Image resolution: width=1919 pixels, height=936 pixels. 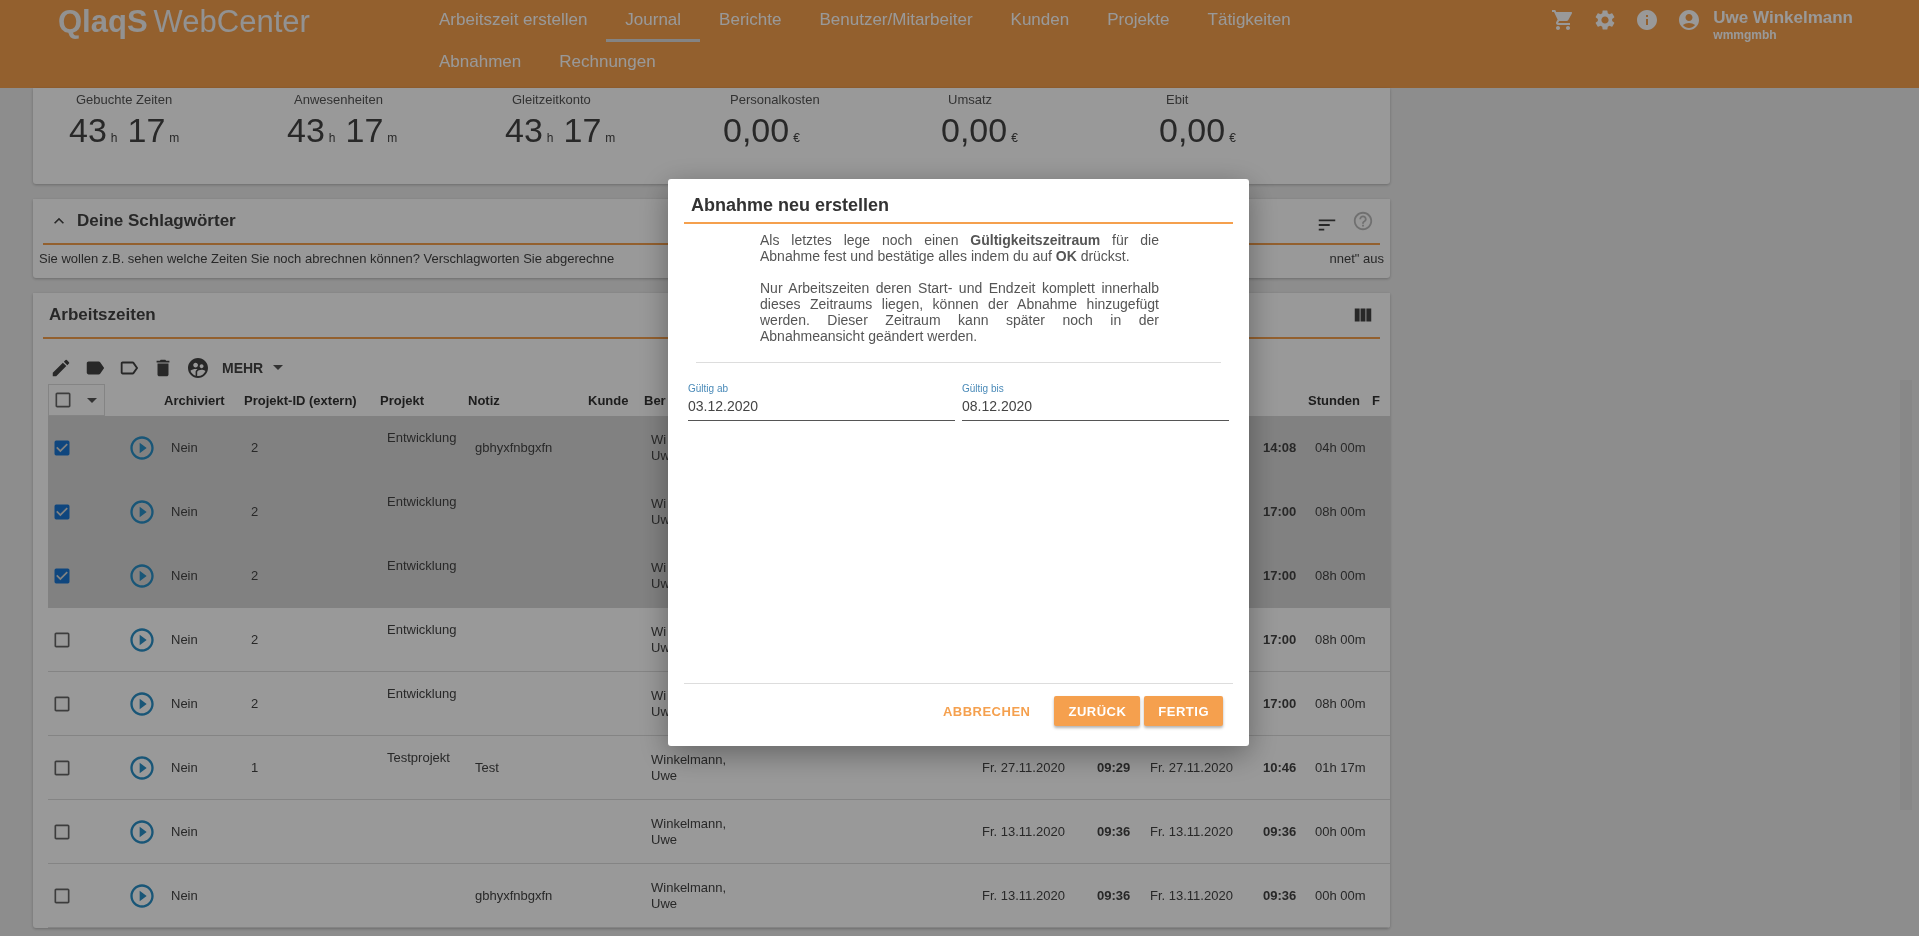 I want to click on stat-label: Ebit, so click(x=1177, y=99).